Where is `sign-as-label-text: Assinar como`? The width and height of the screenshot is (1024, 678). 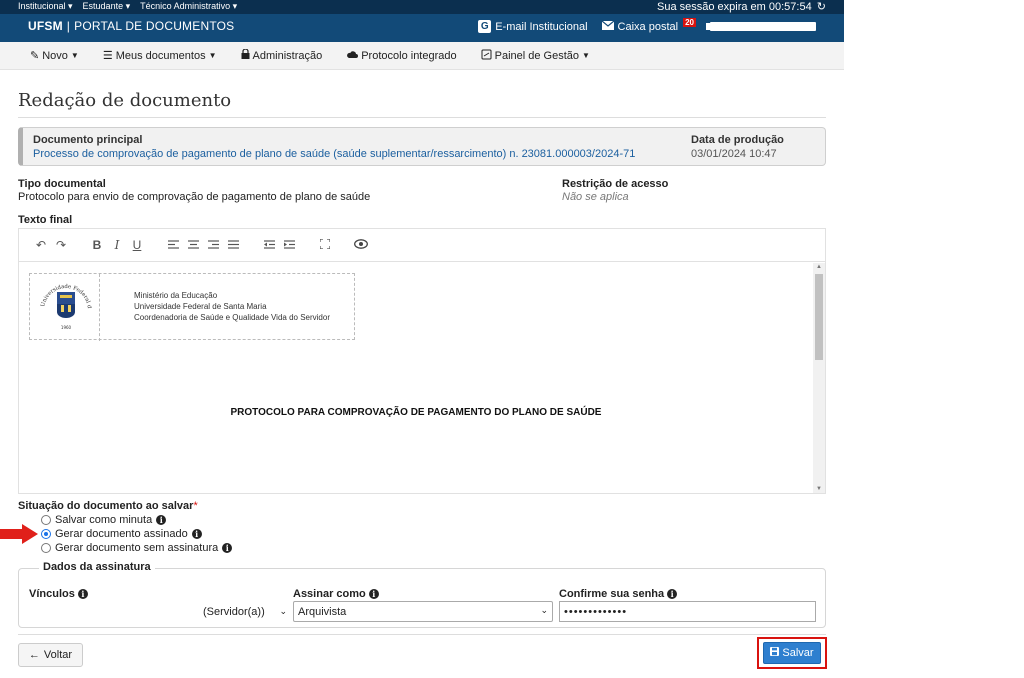 sign-as-label-text: Assinar como is located at coordinates (329, 594).